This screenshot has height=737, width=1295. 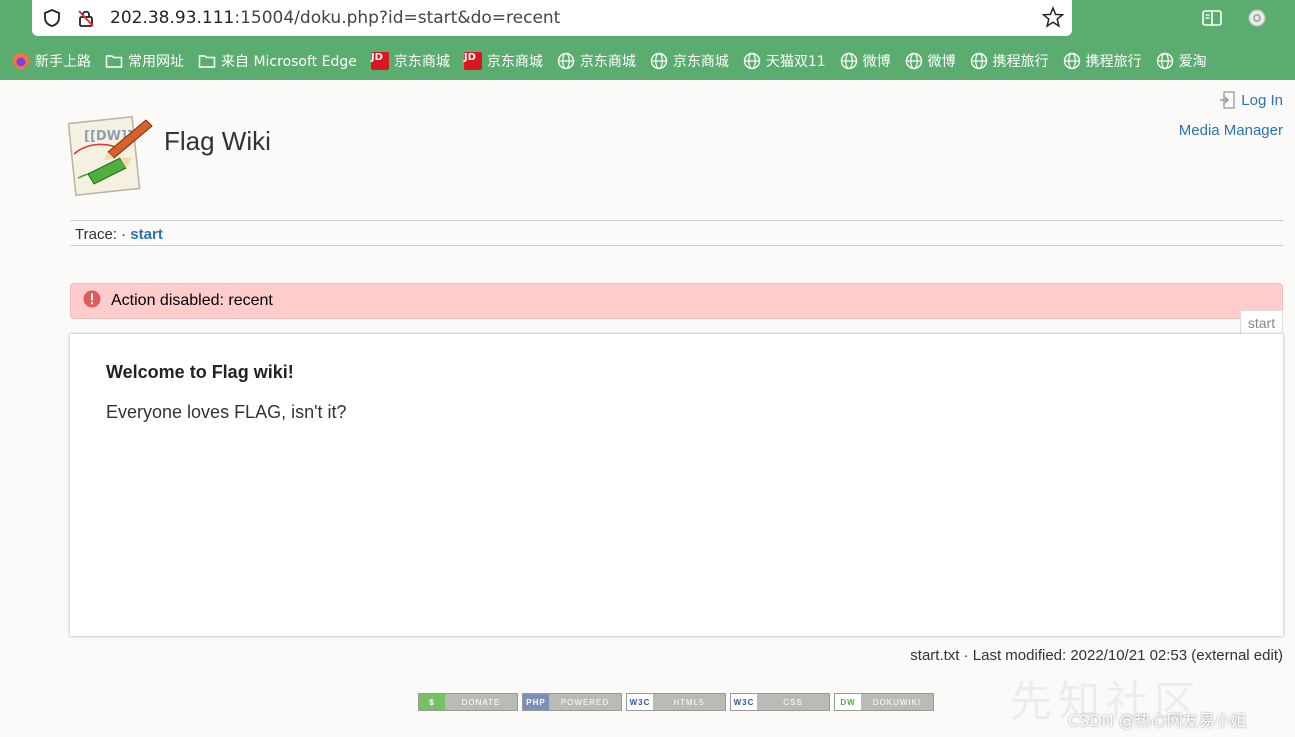 I want to click on error-alert: Action disabled: recent, so click(x=676, y=301).